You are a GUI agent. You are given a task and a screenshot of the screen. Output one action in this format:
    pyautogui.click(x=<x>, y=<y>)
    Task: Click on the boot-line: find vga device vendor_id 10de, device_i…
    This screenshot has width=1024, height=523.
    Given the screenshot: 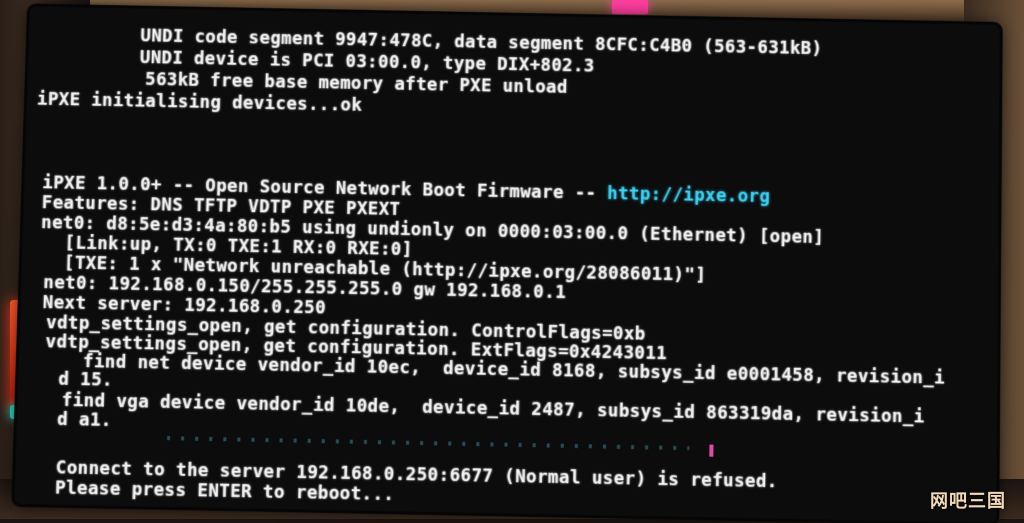 What is the action you would take?
    pyautogui.click(x=493, y=409)
    